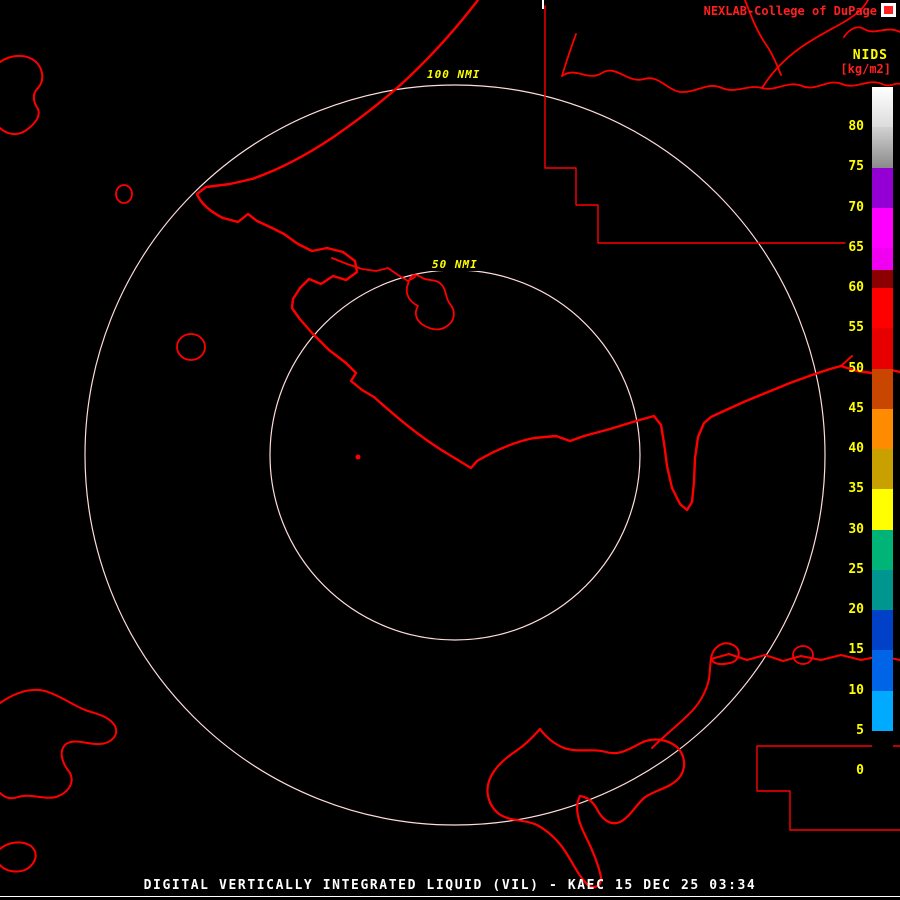  I want to click on colorbar-tick-label: 70, so click(856, 207).